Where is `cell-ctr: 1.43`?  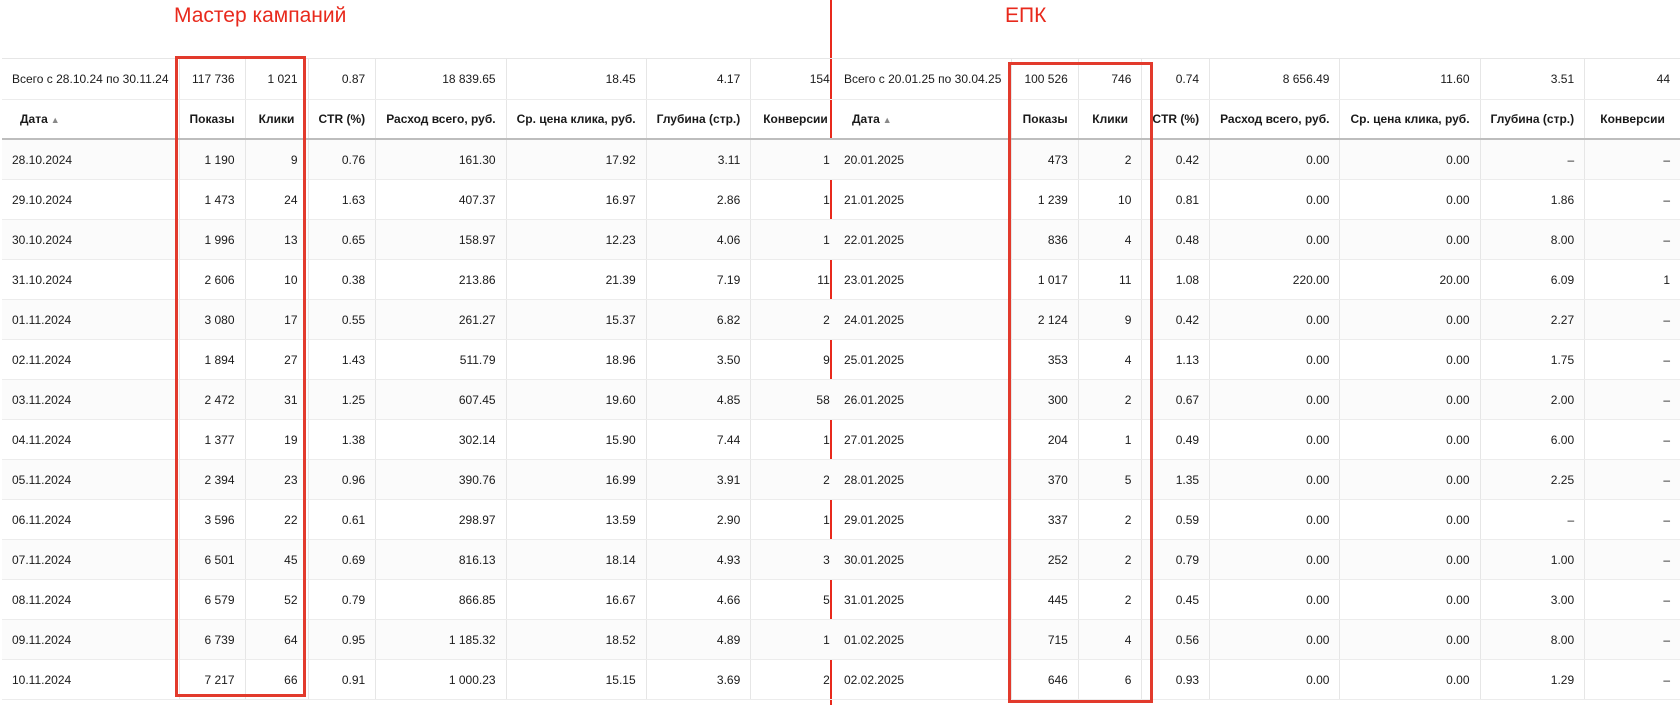
cell-ctr: 1.43 is located at coordinates (342, 359).